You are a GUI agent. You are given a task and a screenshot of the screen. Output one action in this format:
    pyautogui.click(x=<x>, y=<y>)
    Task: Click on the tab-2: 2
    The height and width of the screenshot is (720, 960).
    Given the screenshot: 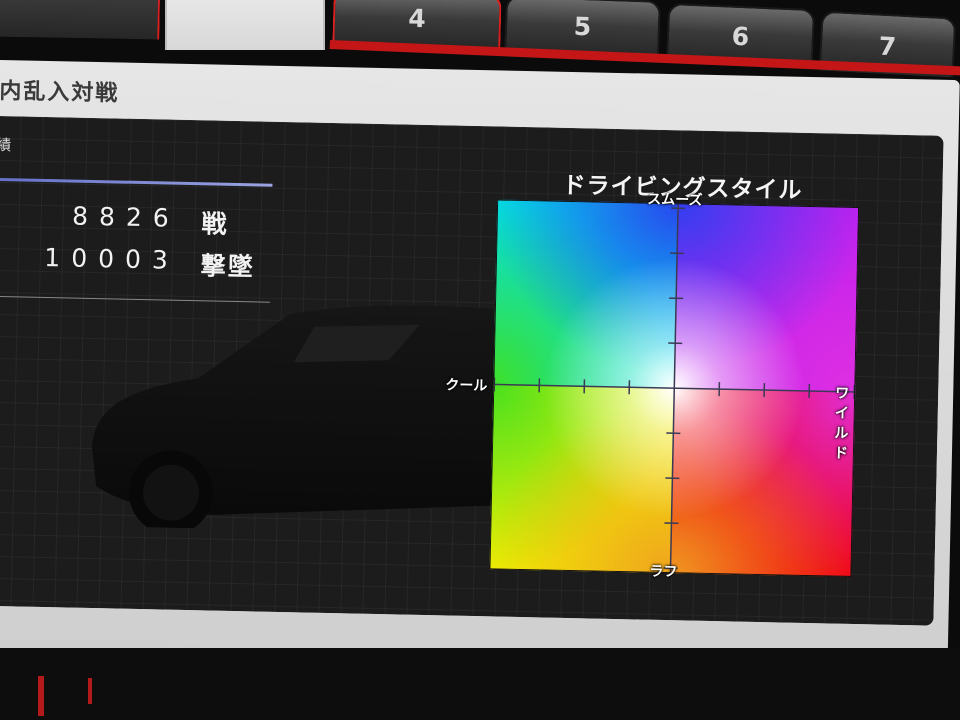 What is the action you would take?
    pyautogui.click(x=80, y=20)
    